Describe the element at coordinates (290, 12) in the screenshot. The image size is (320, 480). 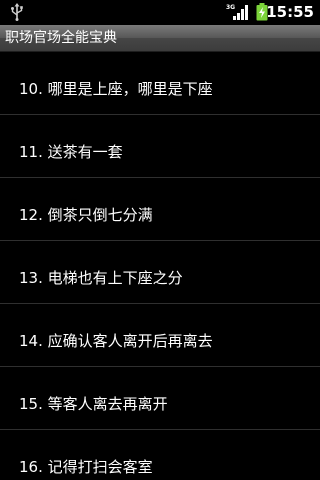
I see `clock: 15:55` at that location.